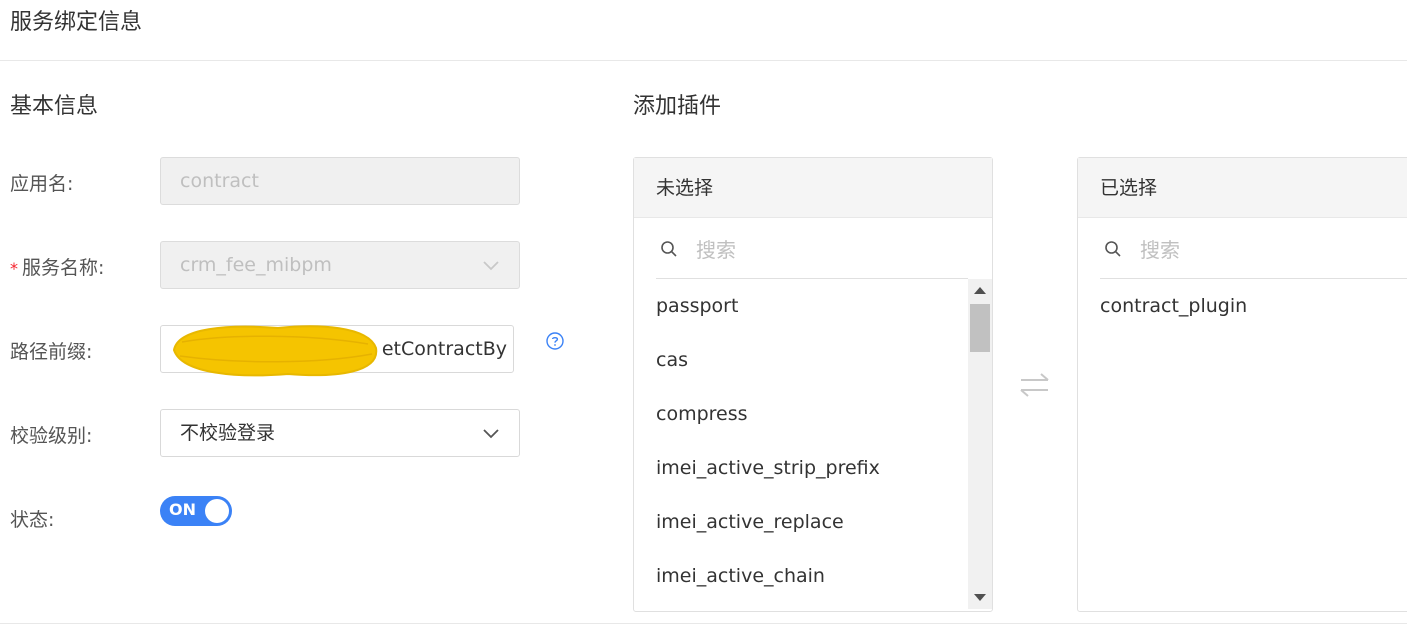 Image resolution: width=1407 pixels, height=633 pixels. Describe the element at coordinates (51, 352) in the screenshot. I see `path-prefix-label: 路径前缀:` at that location.